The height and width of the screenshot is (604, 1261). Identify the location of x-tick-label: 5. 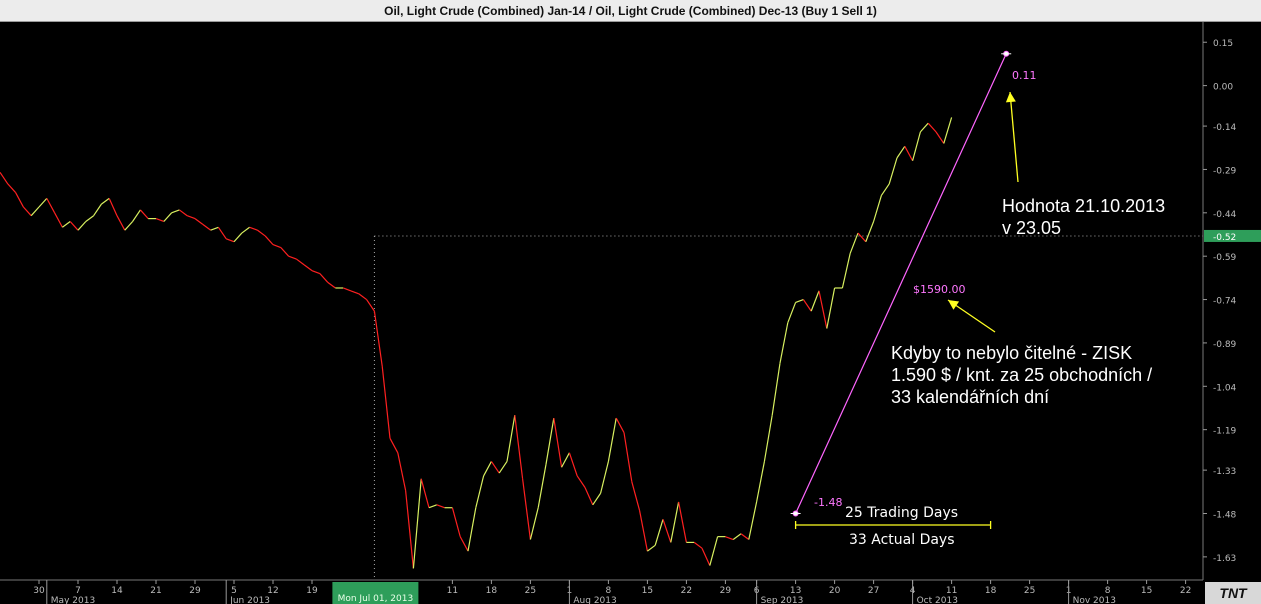
(234, 591).